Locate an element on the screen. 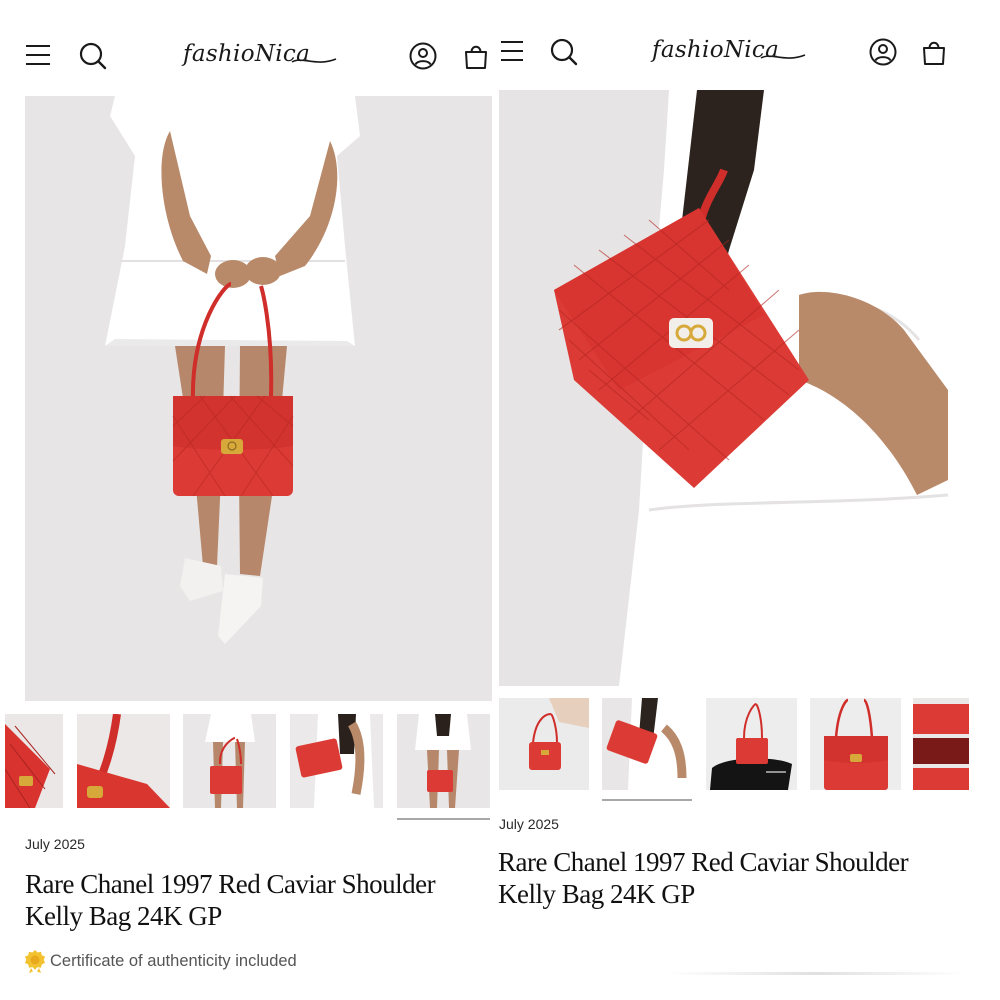 The width and height of the screenshot is (1000, 1000). bag-strap-closeup-photo is located at coordinates (123, 761).